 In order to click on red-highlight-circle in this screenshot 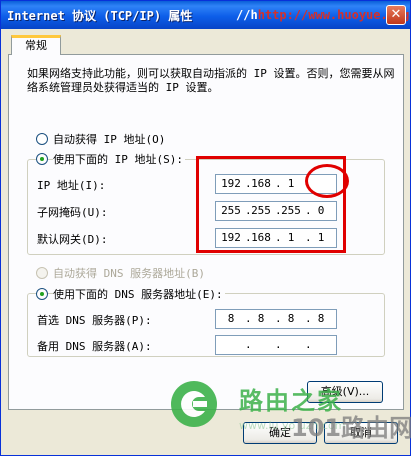, I will do `click(327, 181)`.